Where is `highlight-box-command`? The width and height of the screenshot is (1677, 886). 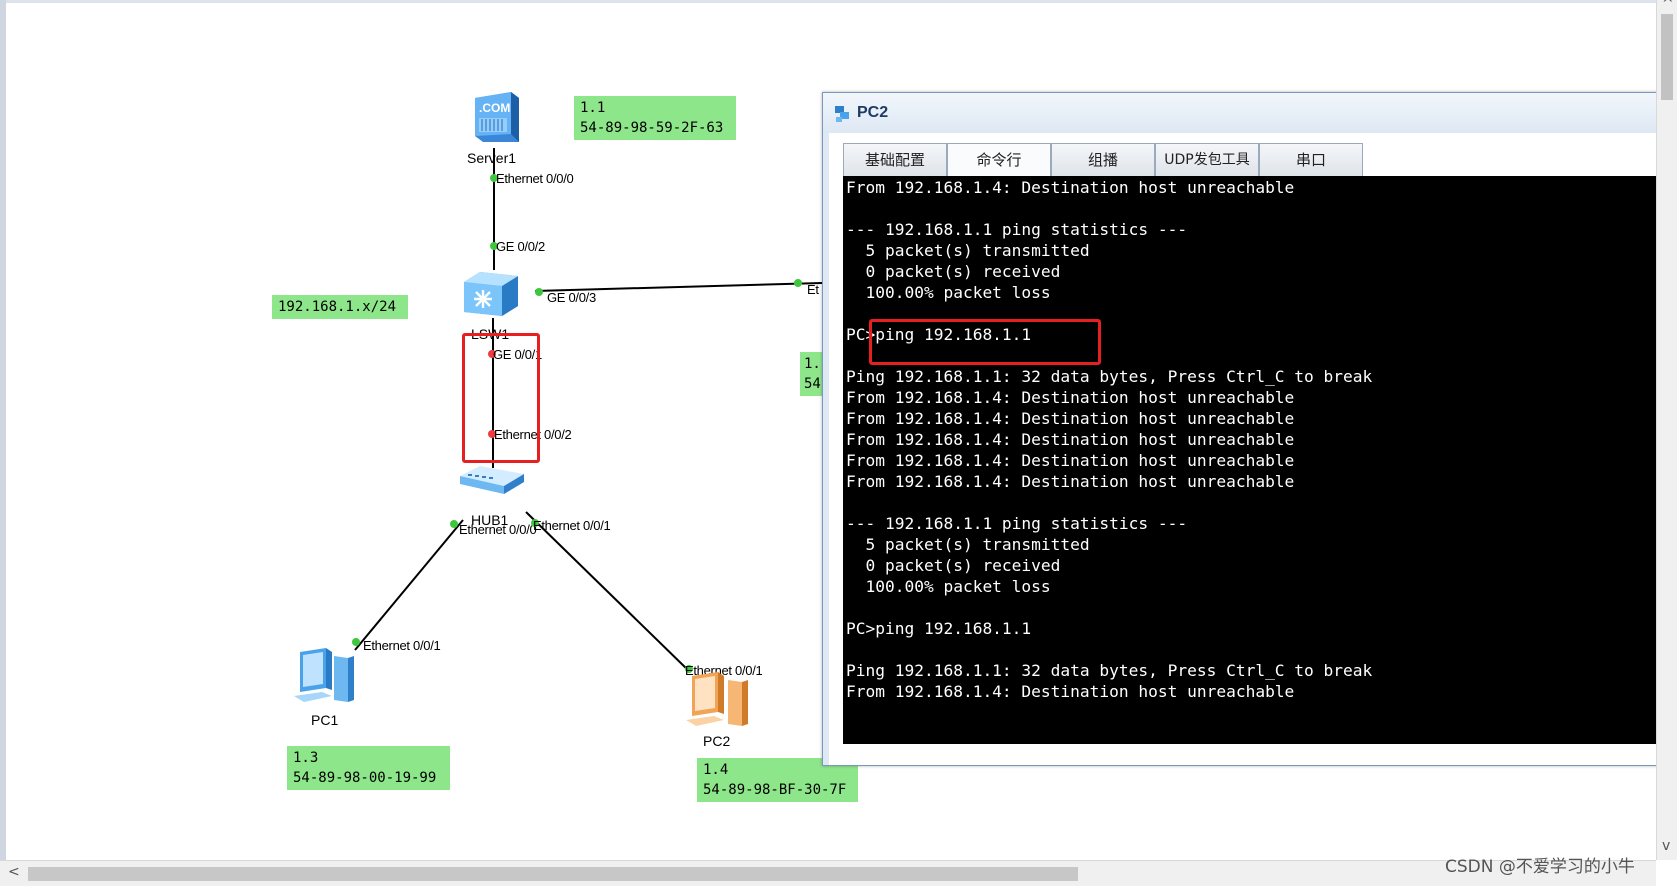 highlight-box-command is located at coordinates (985, 342).